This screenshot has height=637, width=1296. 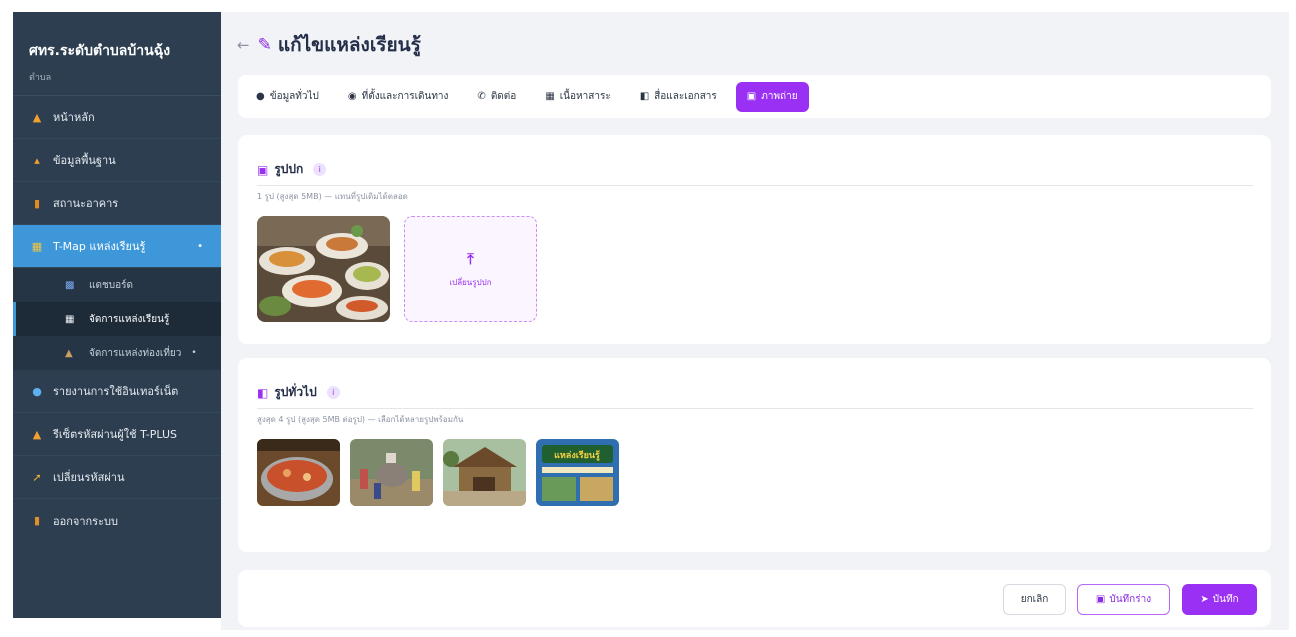 What do you see at coordinates (577, 455) in the screenshot?
I see `poster-text: แหล่งเรียนรู้` at bounding box center [577, 455].